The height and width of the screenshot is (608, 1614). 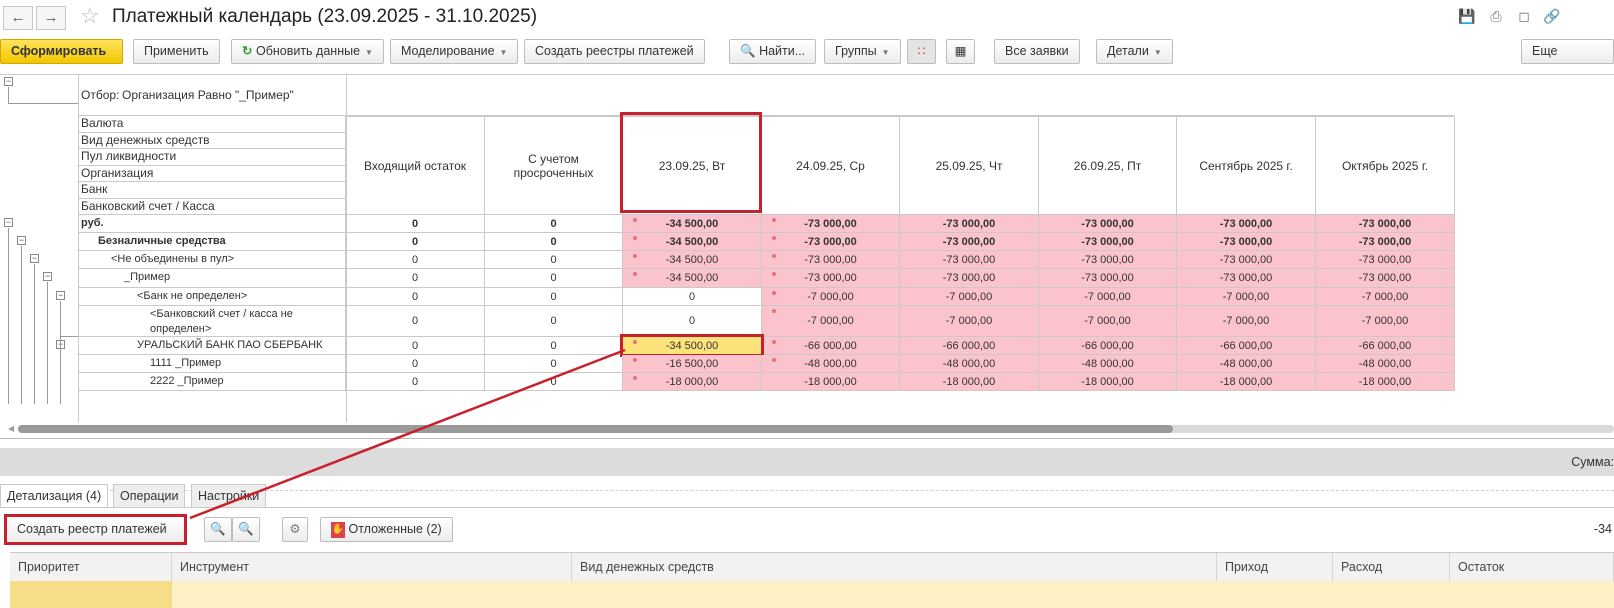 I want to click on scroll-left-icon: ◀, so click(x=11, y=428).